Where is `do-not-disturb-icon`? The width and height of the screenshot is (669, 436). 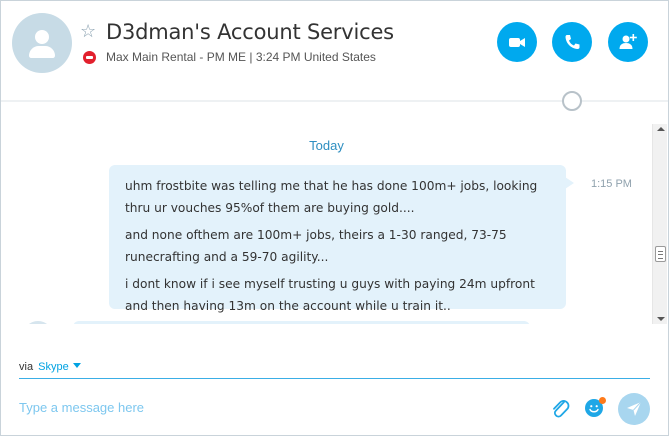 do-not-disturb-icon is located at coordinates (89, 57).